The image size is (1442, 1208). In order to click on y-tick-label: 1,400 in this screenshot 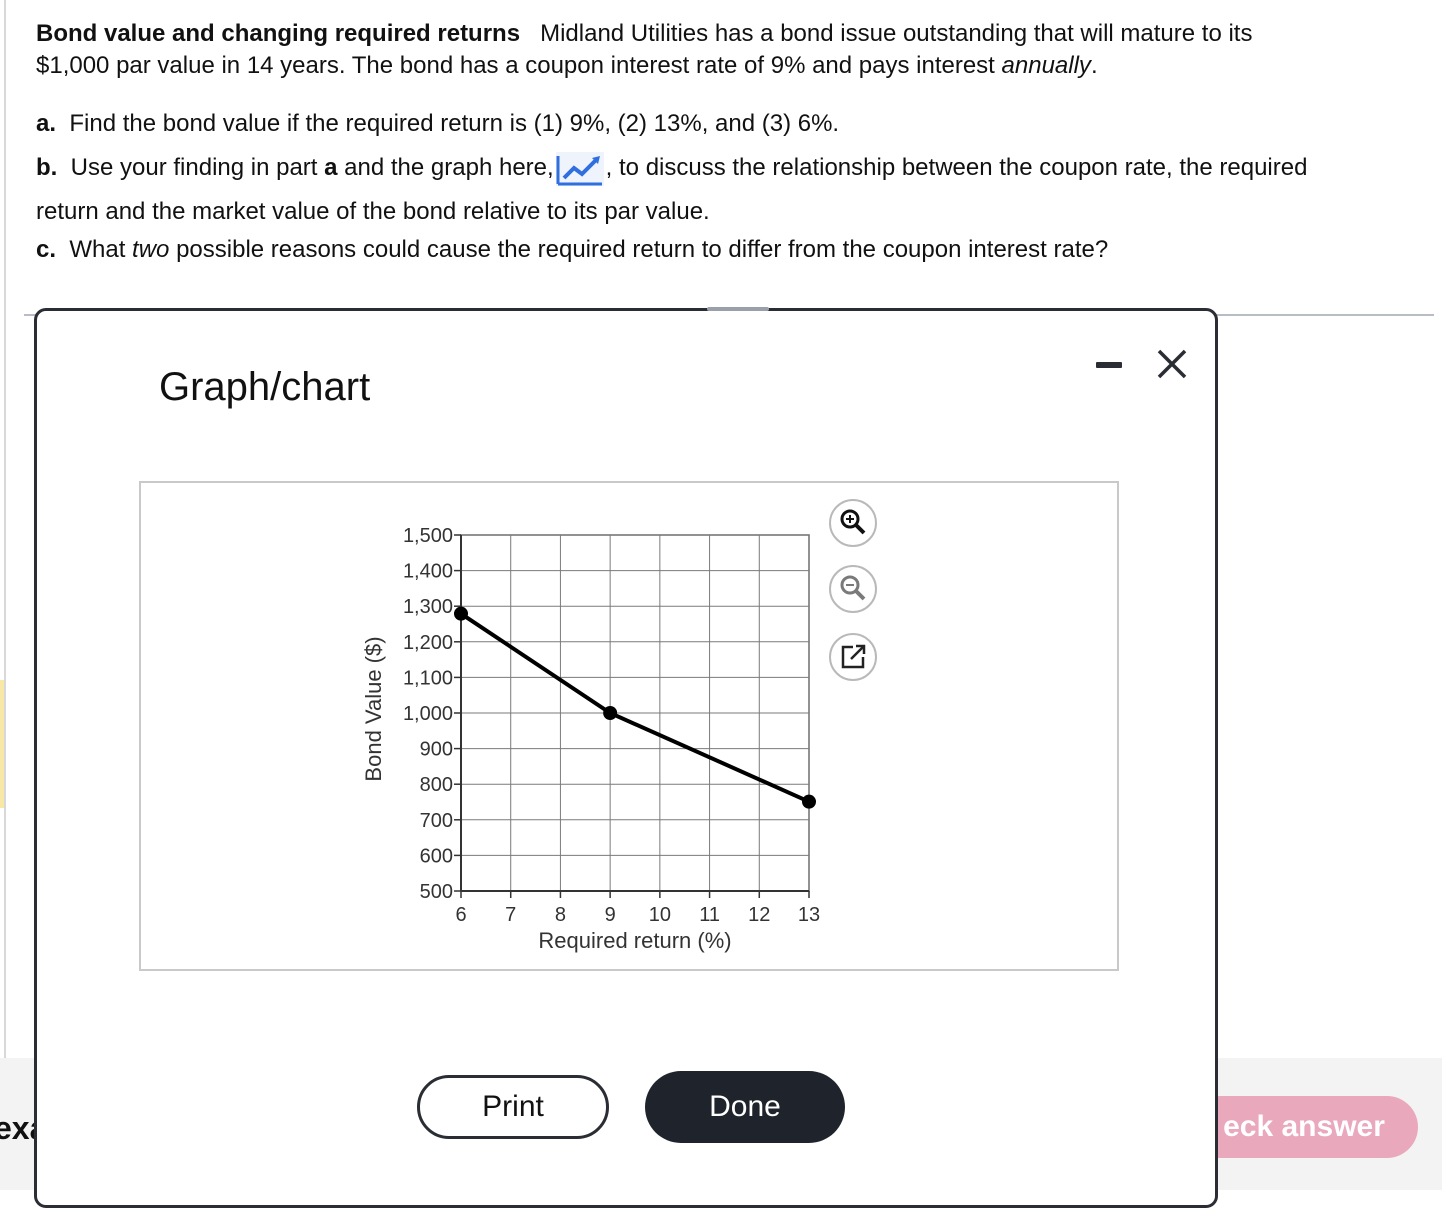, I will do `click(428, 572)`.